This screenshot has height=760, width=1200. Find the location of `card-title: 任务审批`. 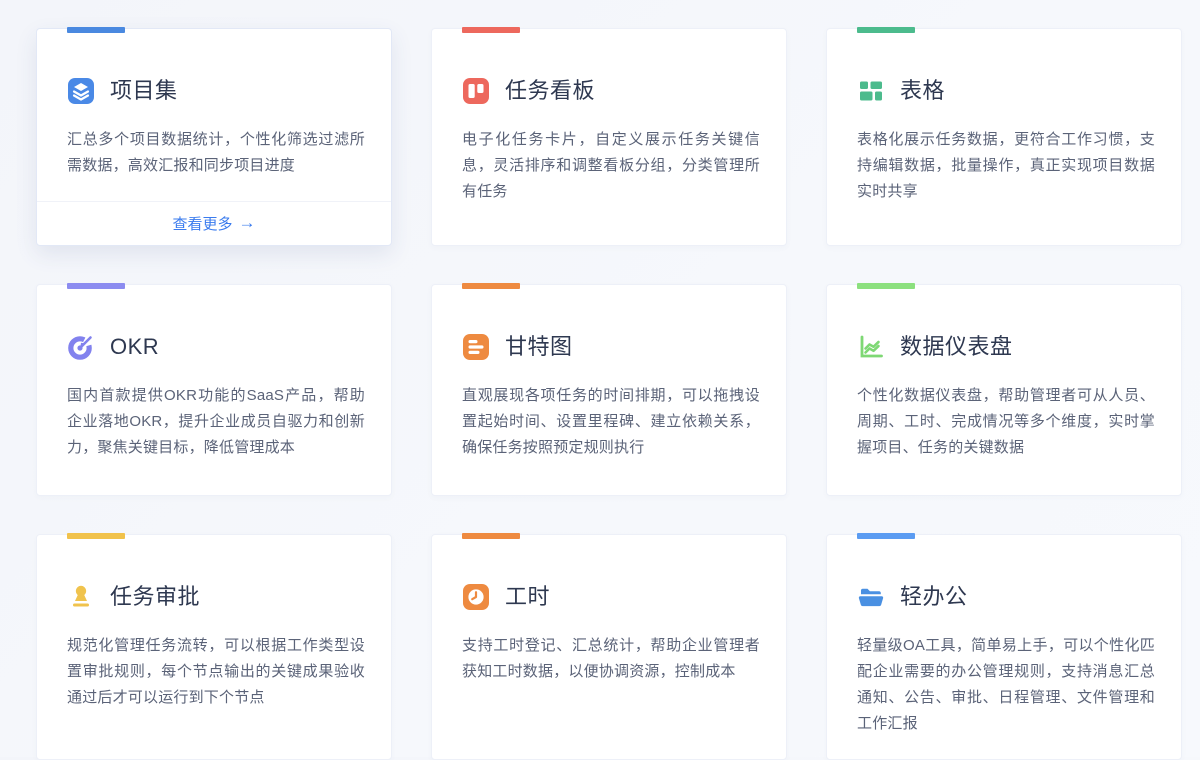

card-title: 任务审批 is located at coordinates (155, 596).